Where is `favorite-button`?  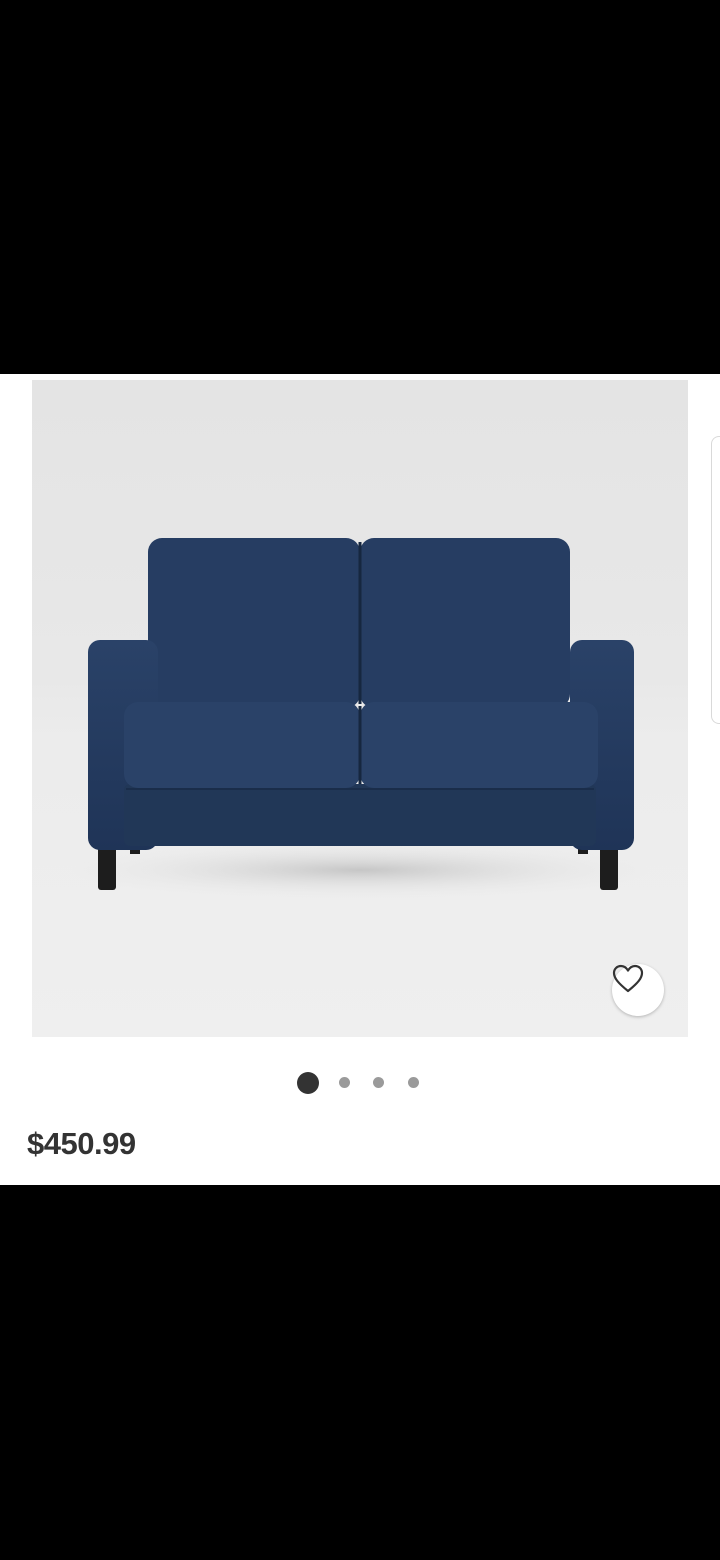
favorite-button is located at coordinates (638, 990).